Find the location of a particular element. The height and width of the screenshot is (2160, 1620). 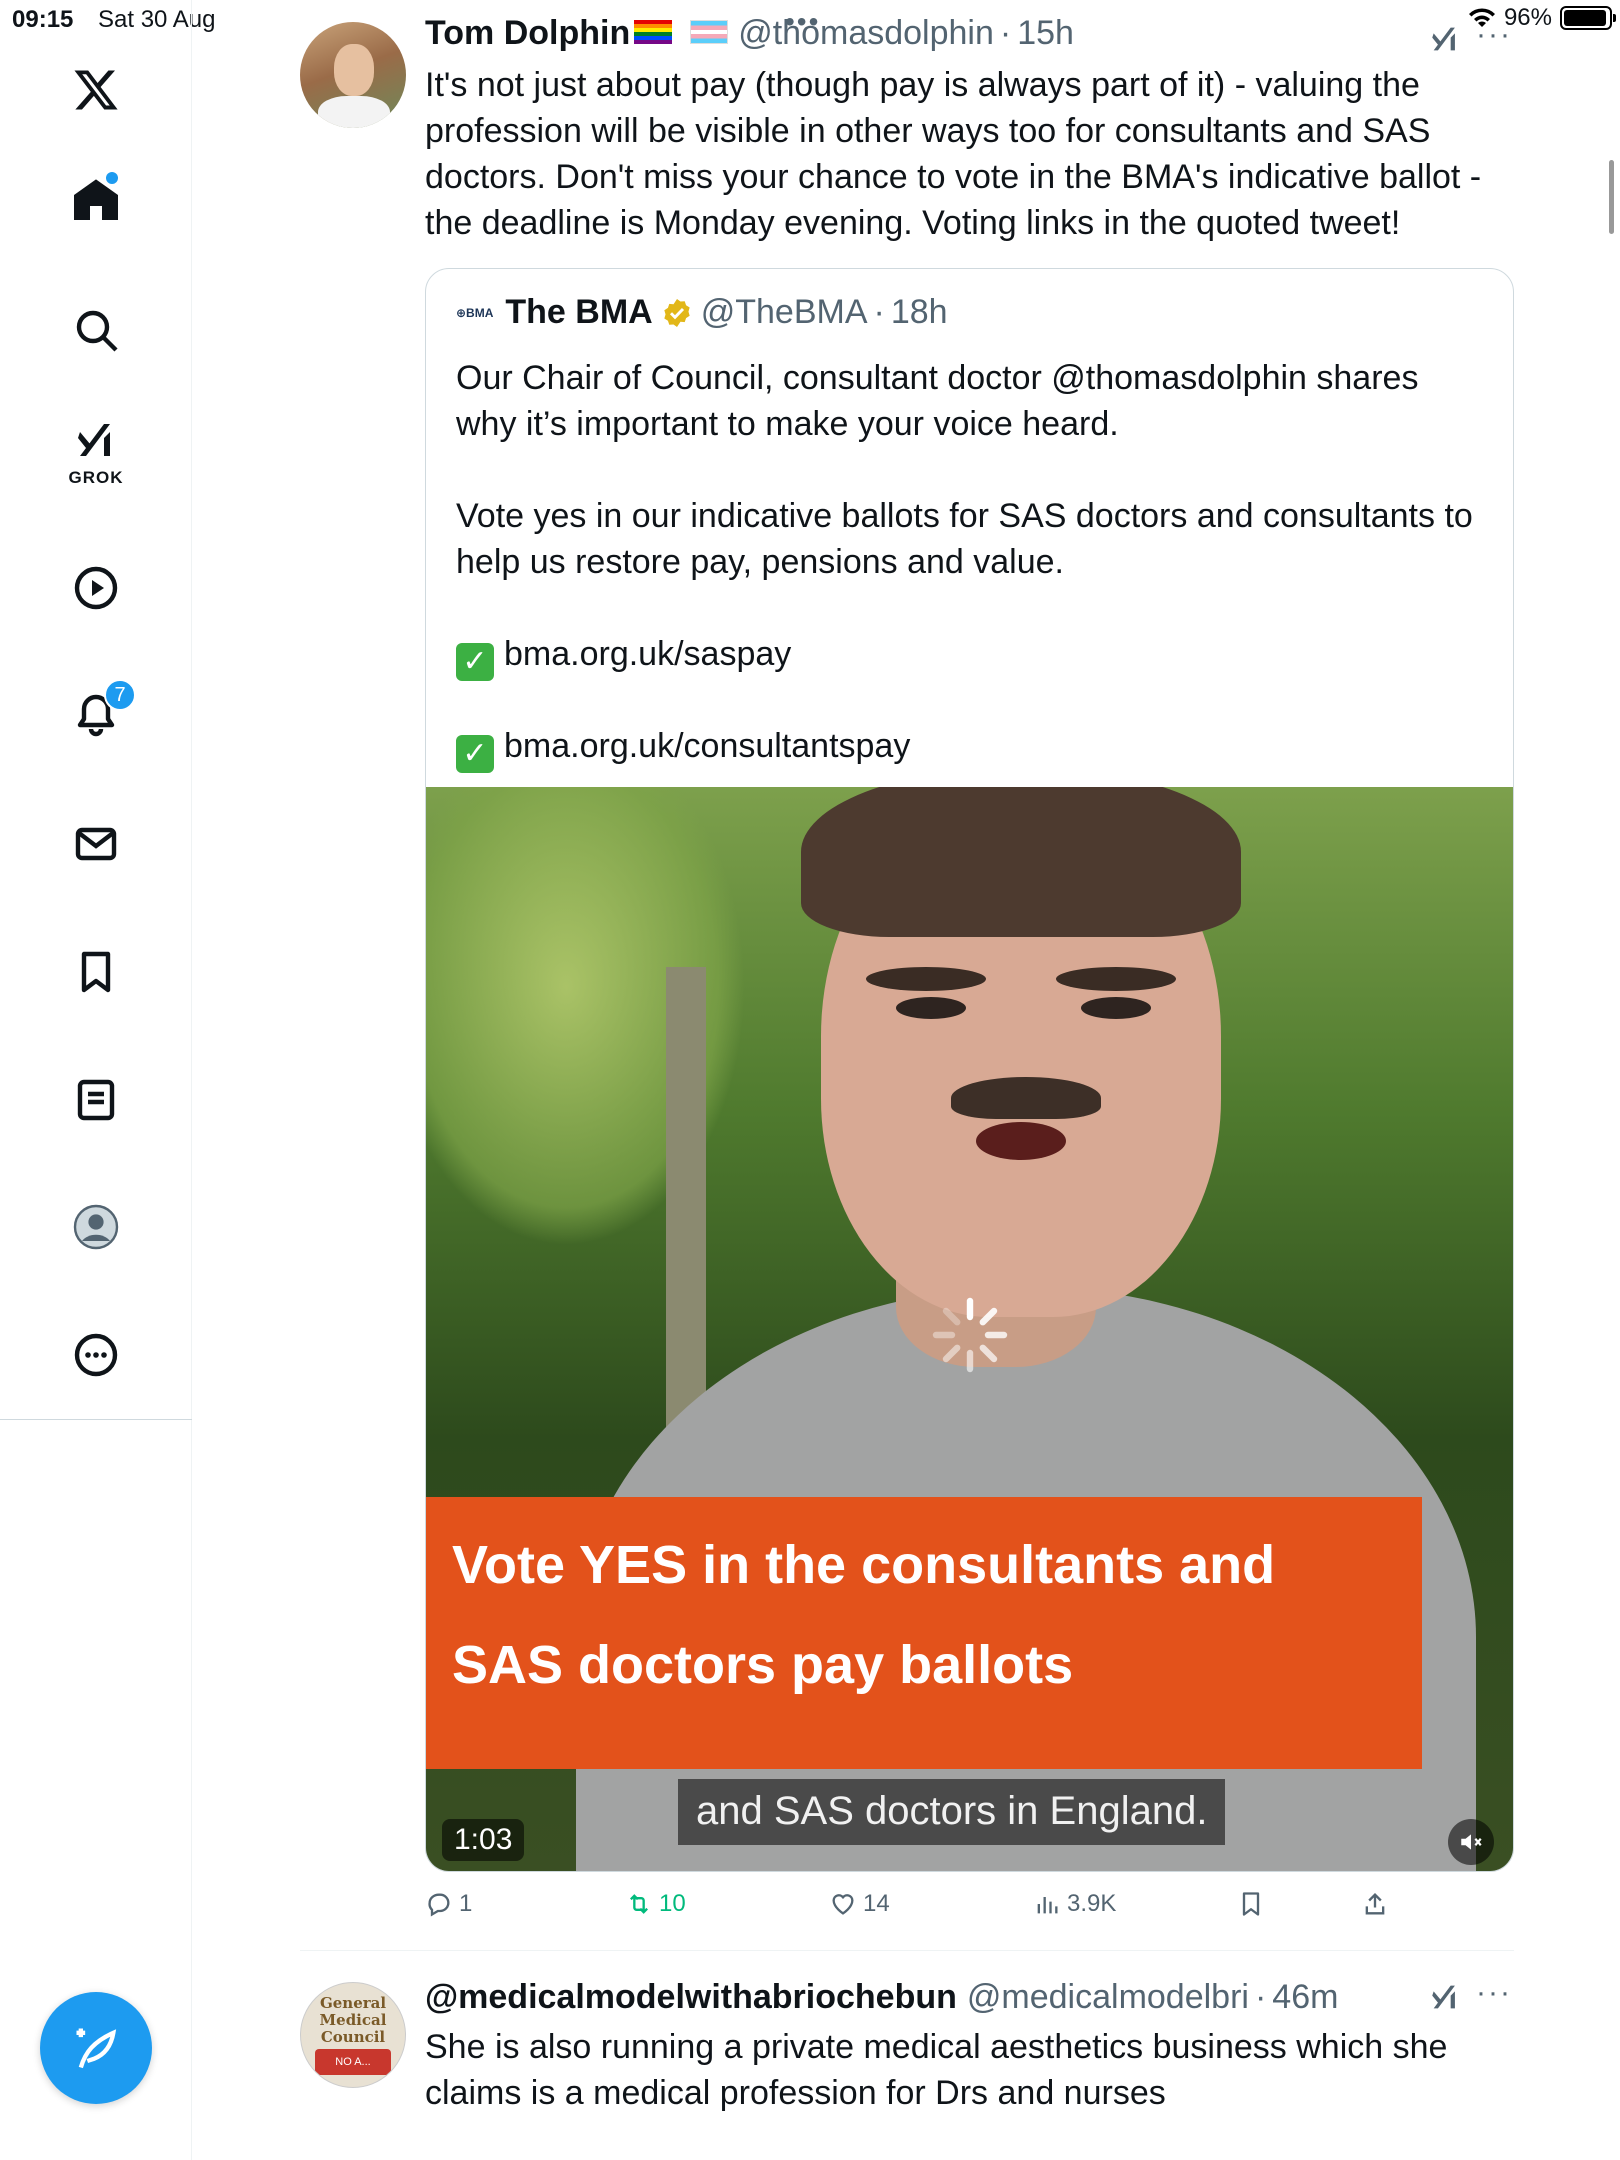

avatar-text: General Medical Council is located at coordinates (353, 2020).